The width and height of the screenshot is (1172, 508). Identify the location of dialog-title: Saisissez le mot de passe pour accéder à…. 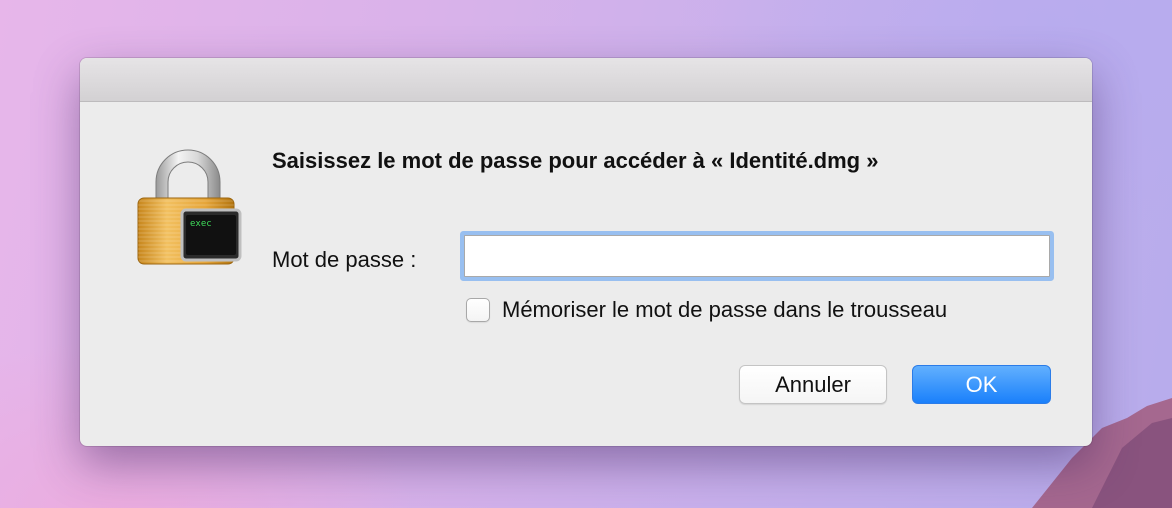
(575, 160).